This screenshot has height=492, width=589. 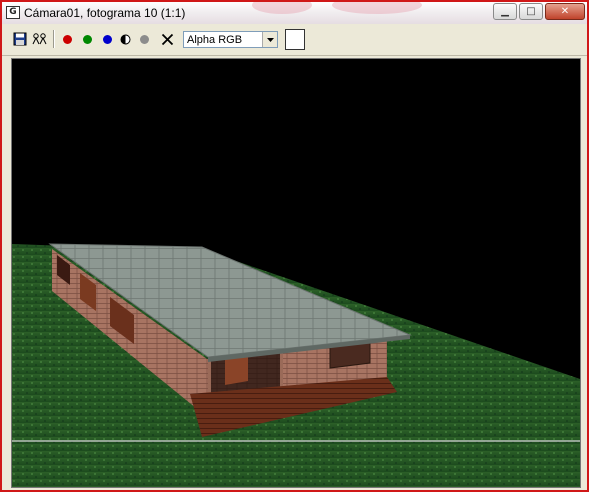 I want to click on clone-window-button, so click(x=40, y=39).